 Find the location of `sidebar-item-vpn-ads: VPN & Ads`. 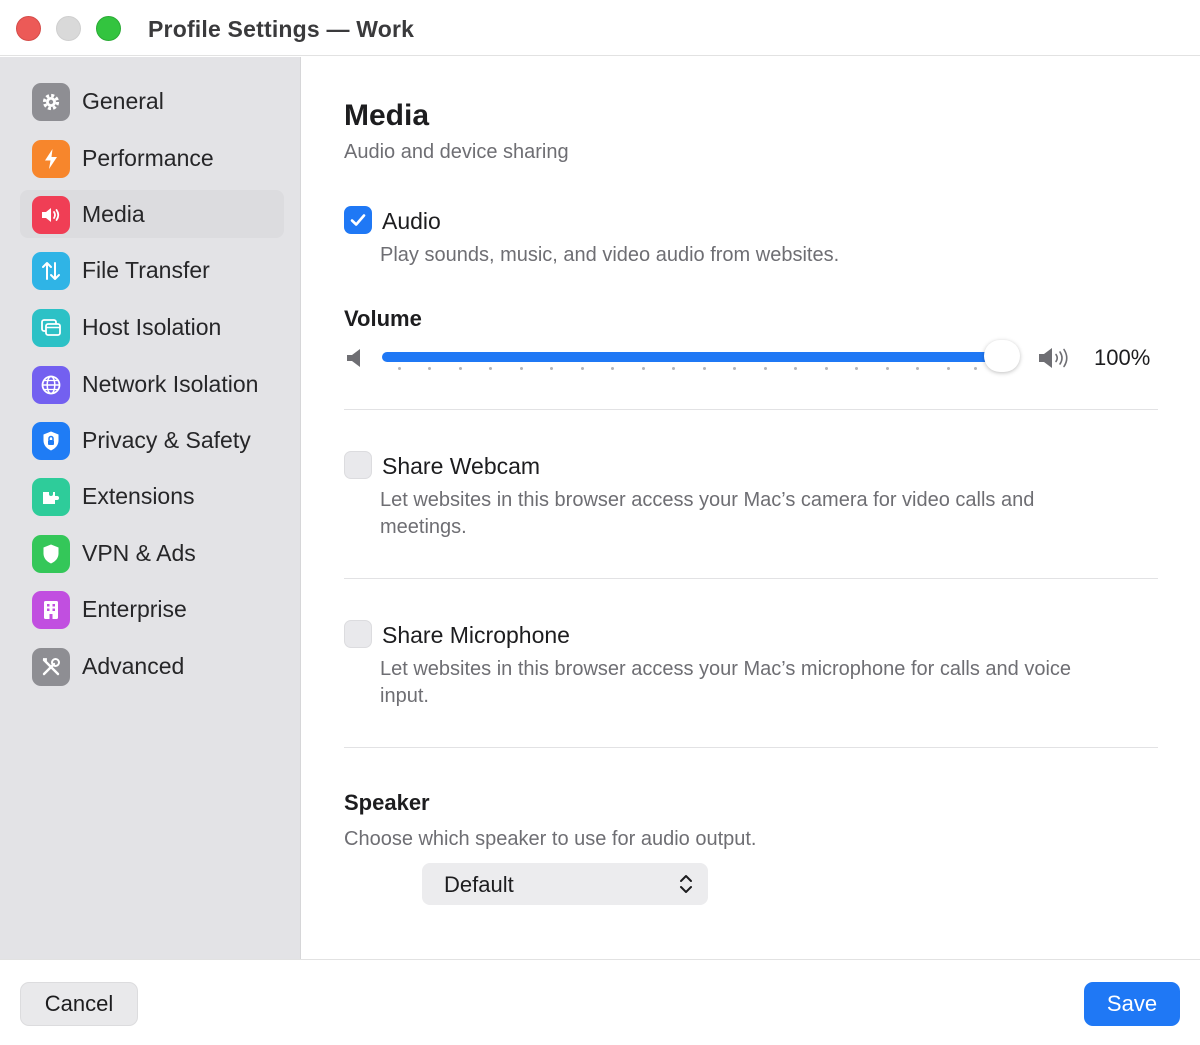

sidebar-item-vpn-ads: VPN & Ads is located at coordinates (152, 553).